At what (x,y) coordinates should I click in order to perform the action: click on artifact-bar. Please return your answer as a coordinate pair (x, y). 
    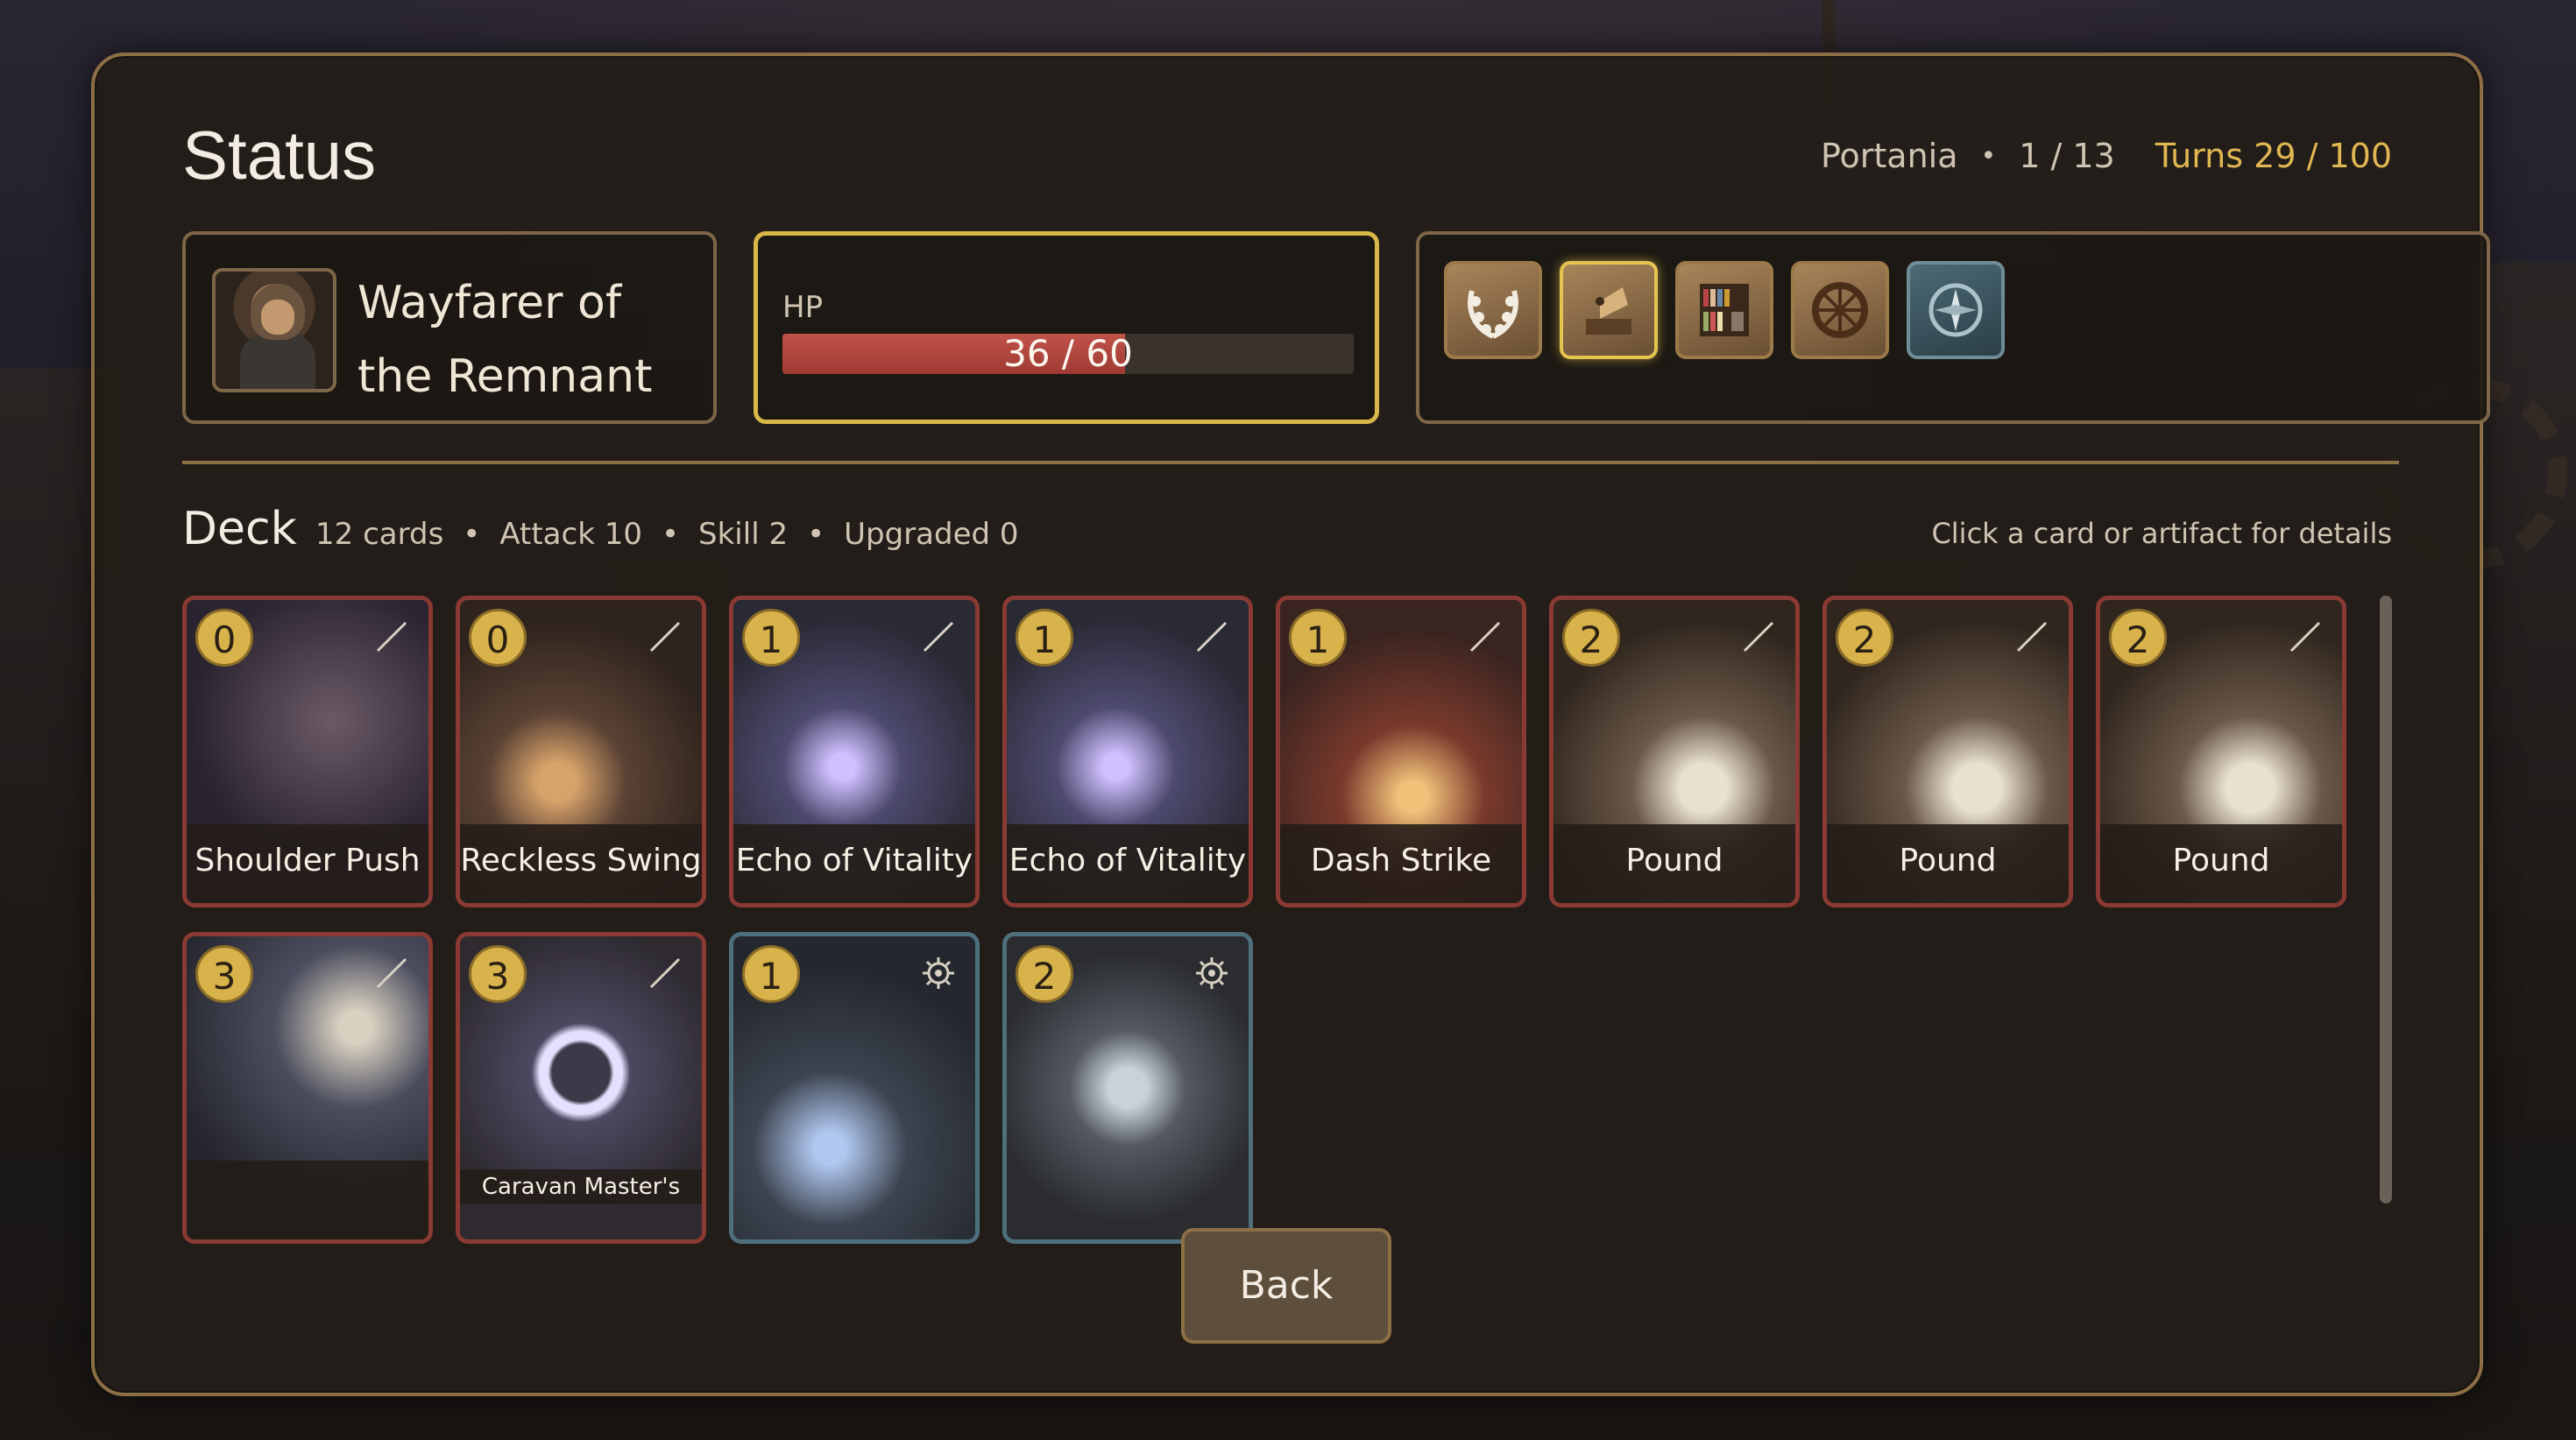
    Looking at the image, I should click on (1953, 327).